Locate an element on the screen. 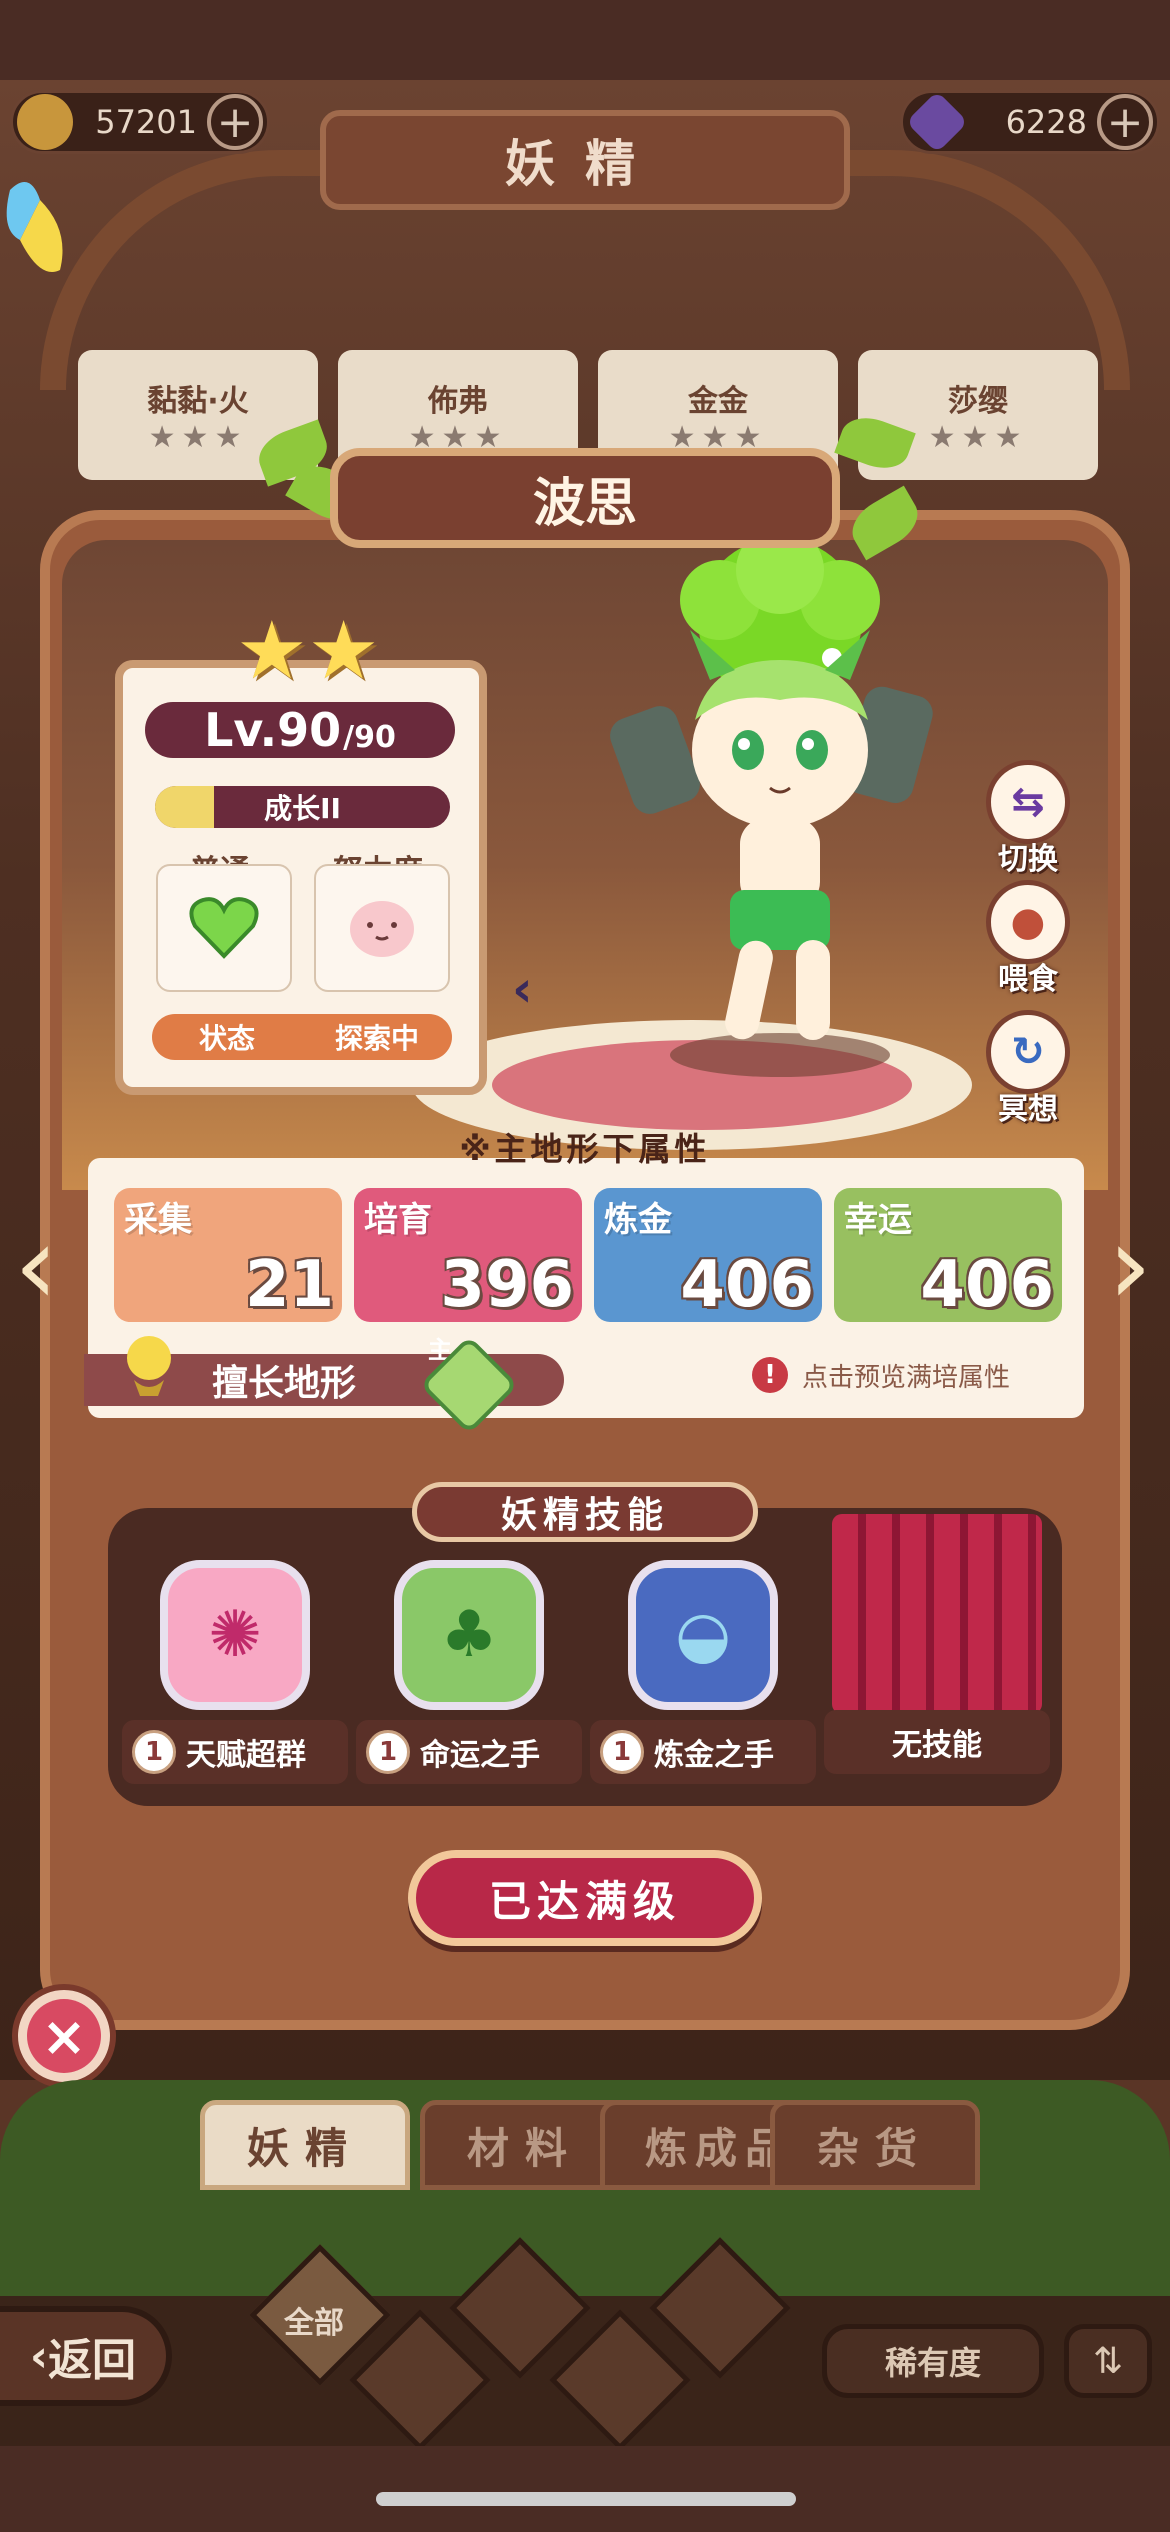  attribute-note: ※主地形下属性 is located at coordinates (585, 1149).